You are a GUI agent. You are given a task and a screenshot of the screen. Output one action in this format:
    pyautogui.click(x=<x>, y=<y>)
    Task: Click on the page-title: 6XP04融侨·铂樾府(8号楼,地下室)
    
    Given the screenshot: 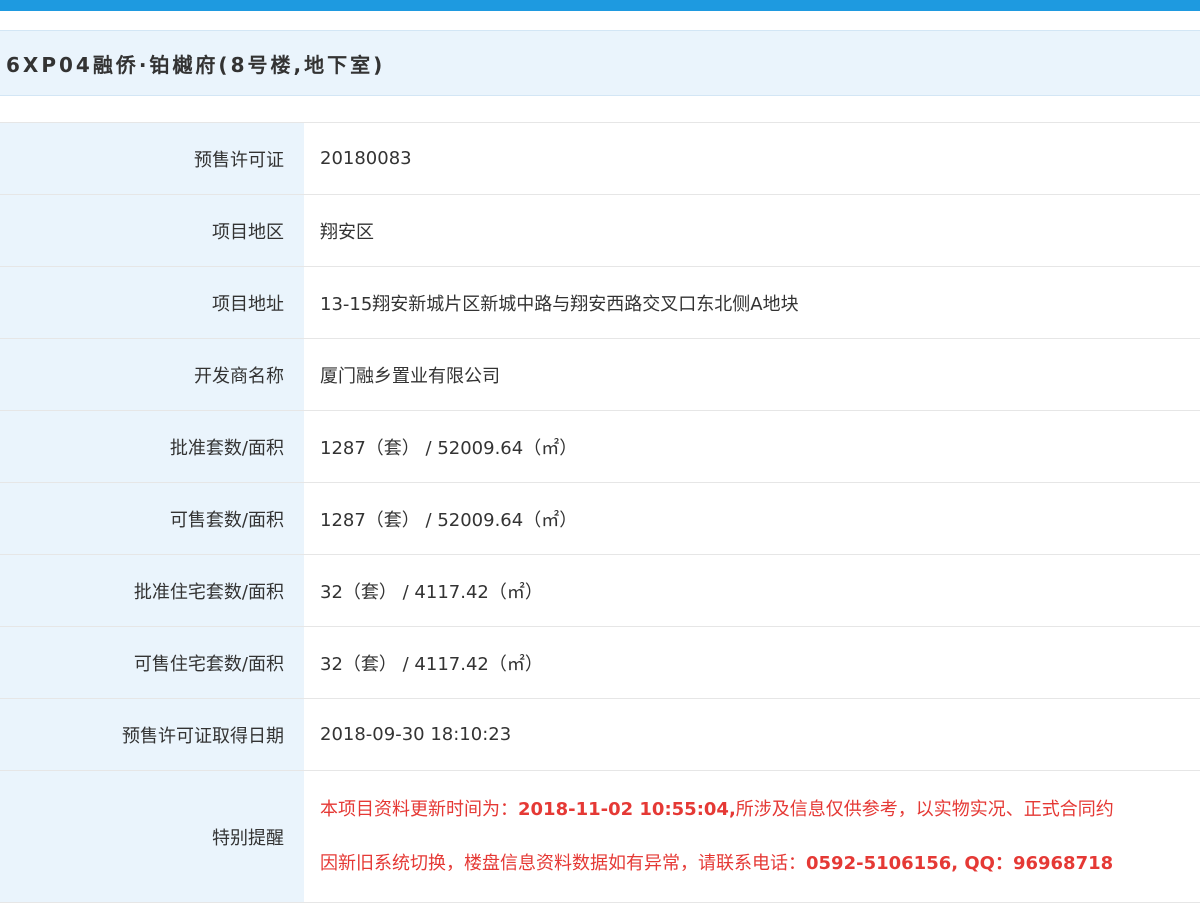 What is the action you would take?
    pyautogui.click(x=196, y=65)
    